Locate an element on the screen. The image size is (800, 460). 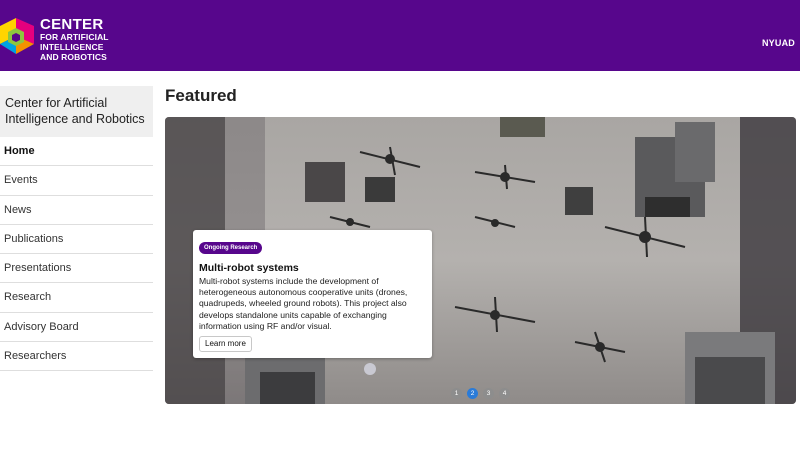
logo-line-intelligence: INTELLIGENCE is located at coordinates (72, 47).